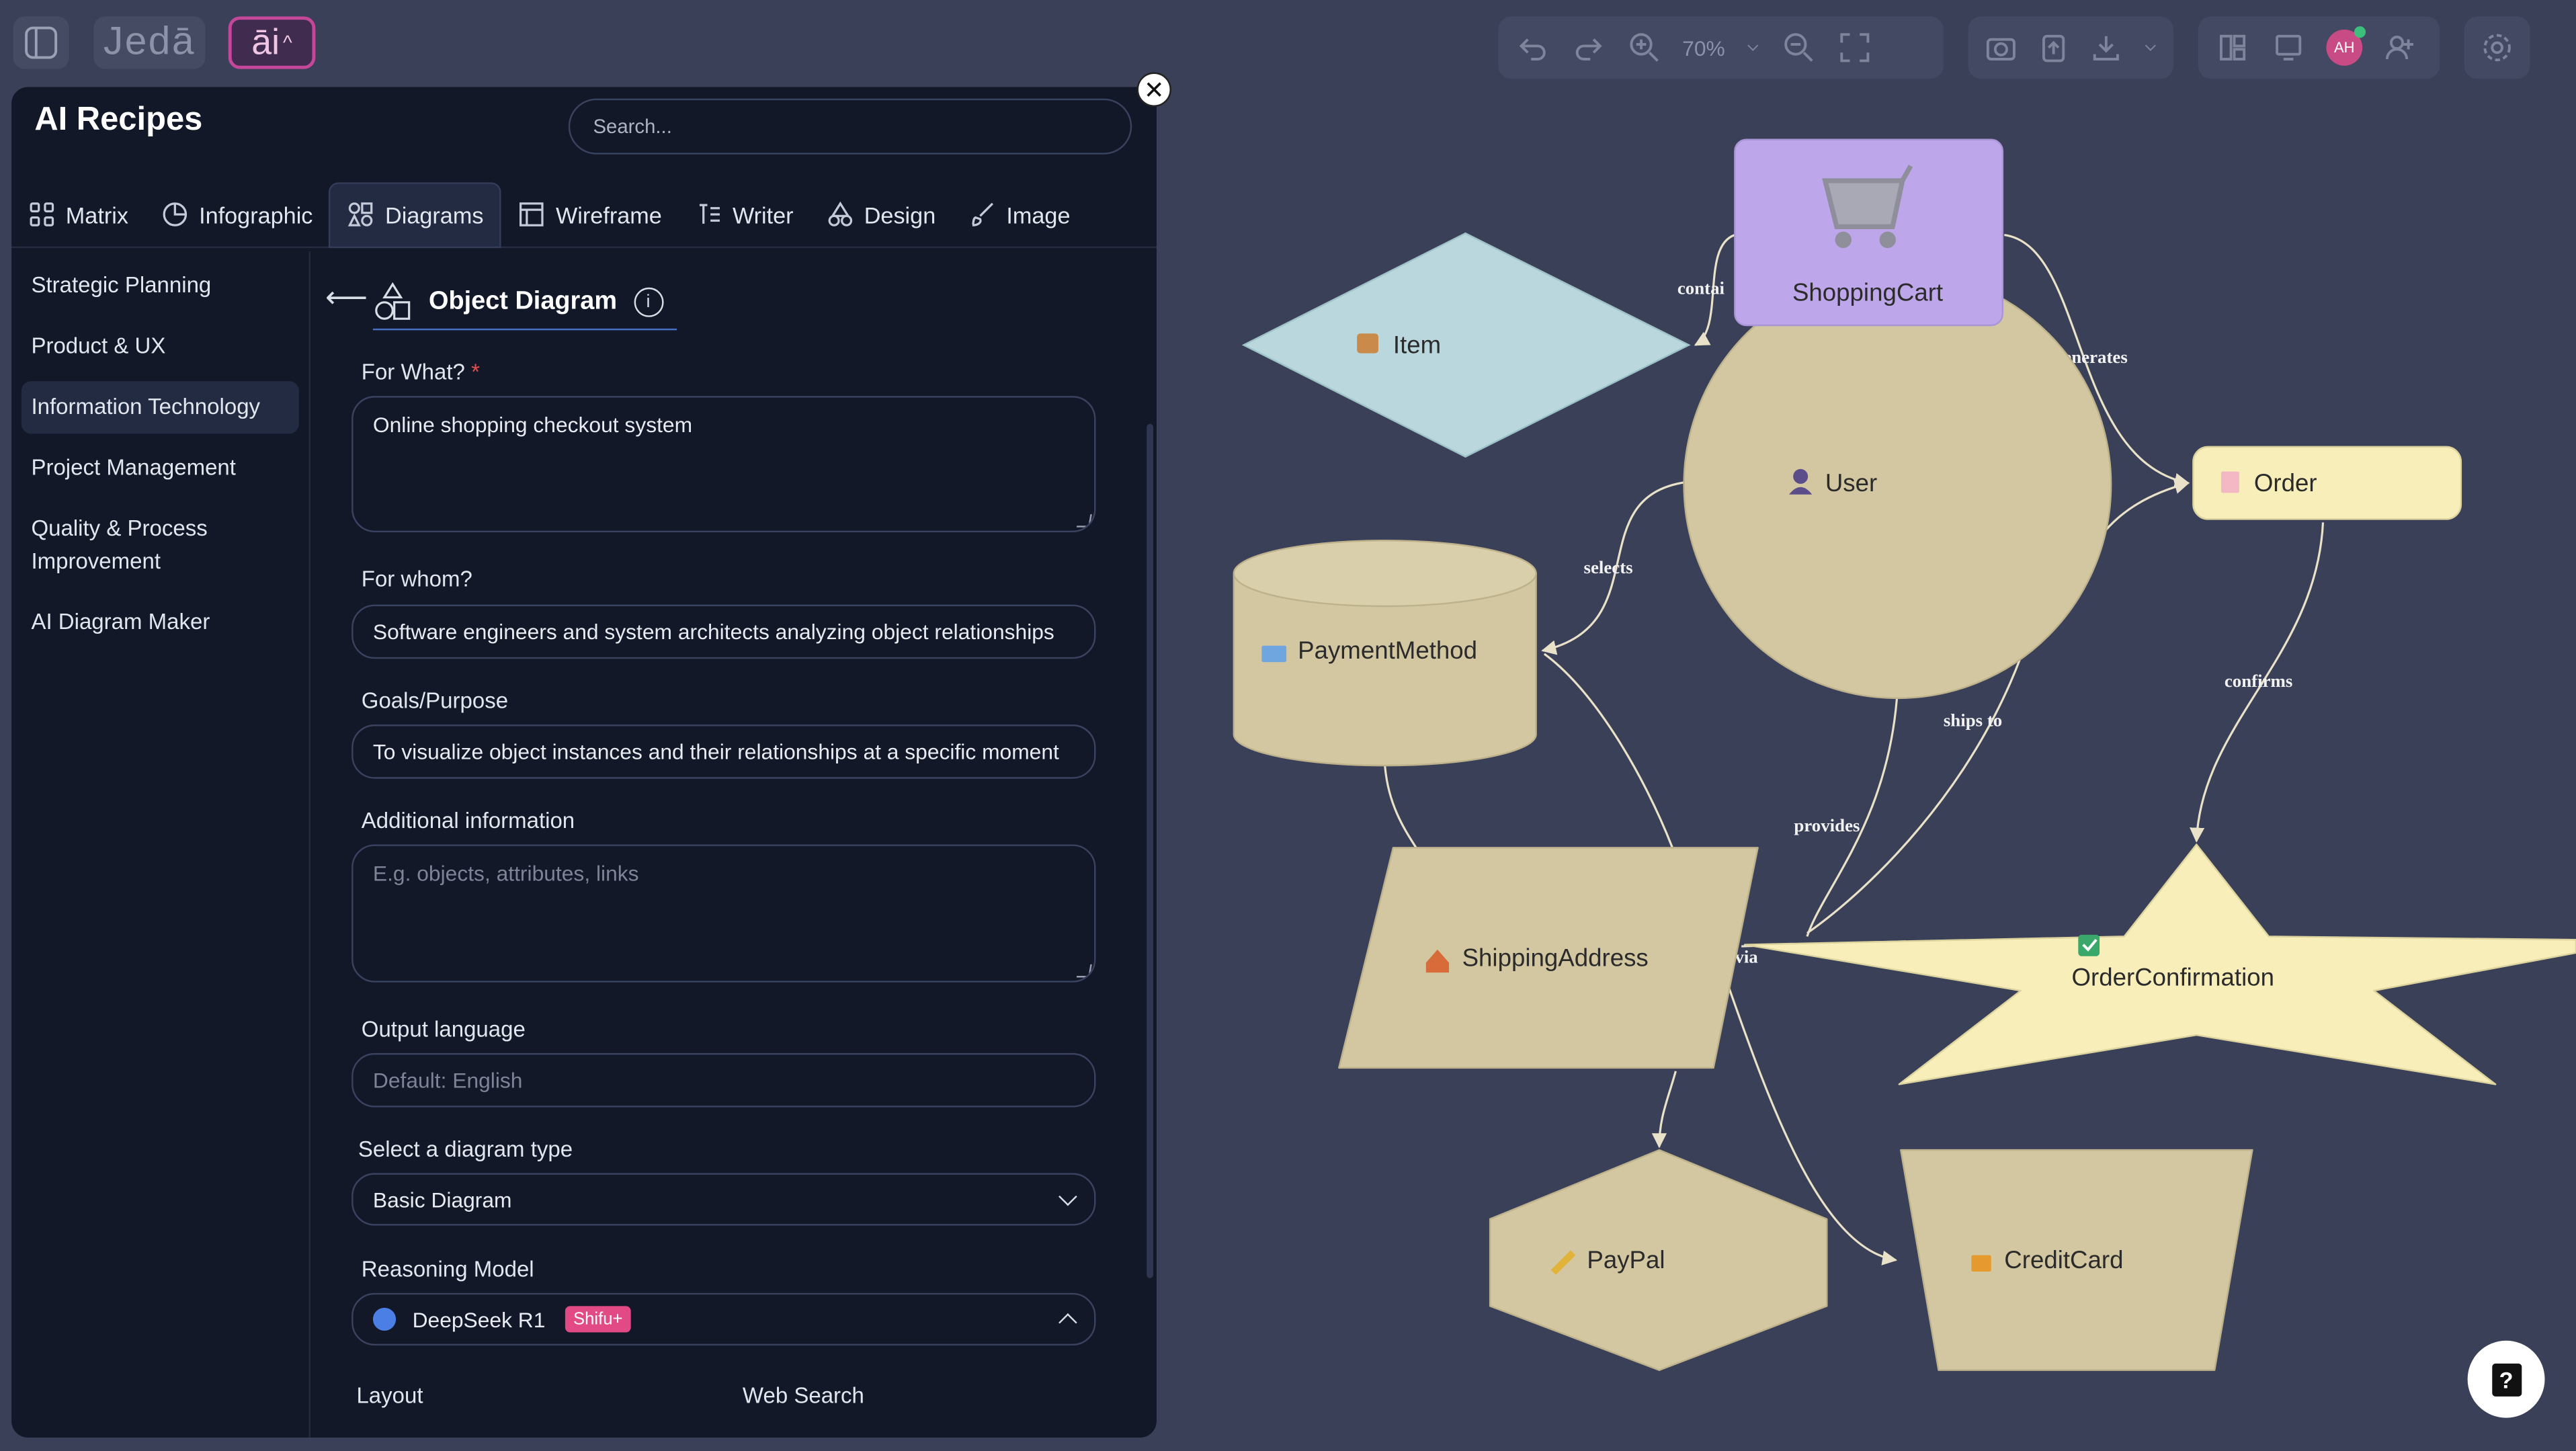 Image resolution: width=2576 pixels, height=1451 pixels. I want to click on additional-info-label: Additional information, so click(468, 820).